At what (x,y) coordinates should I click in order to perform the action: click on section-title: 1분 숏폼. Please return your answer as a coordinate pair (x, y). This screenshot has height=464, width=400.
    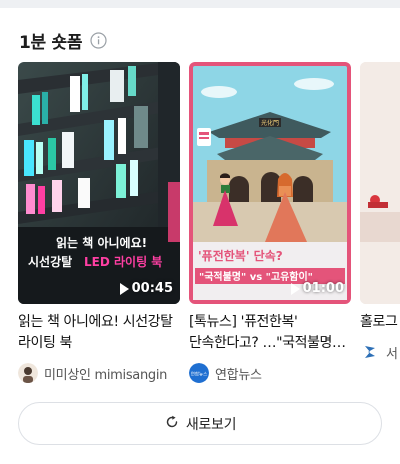
    Looking at the image, I should click on (51, 42).